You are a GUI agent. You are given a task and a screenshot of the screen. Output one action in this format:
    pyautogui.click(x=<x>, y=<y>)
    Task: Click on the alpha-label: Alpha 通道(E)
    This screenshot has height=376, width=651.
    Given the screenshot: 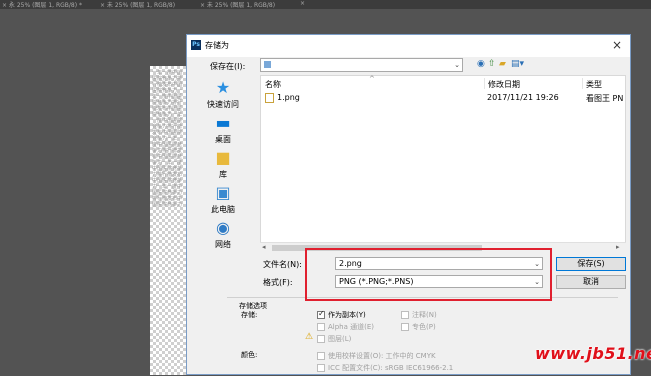 What is the action you would take?
    pyautogui.click(x=351, y=327)
    